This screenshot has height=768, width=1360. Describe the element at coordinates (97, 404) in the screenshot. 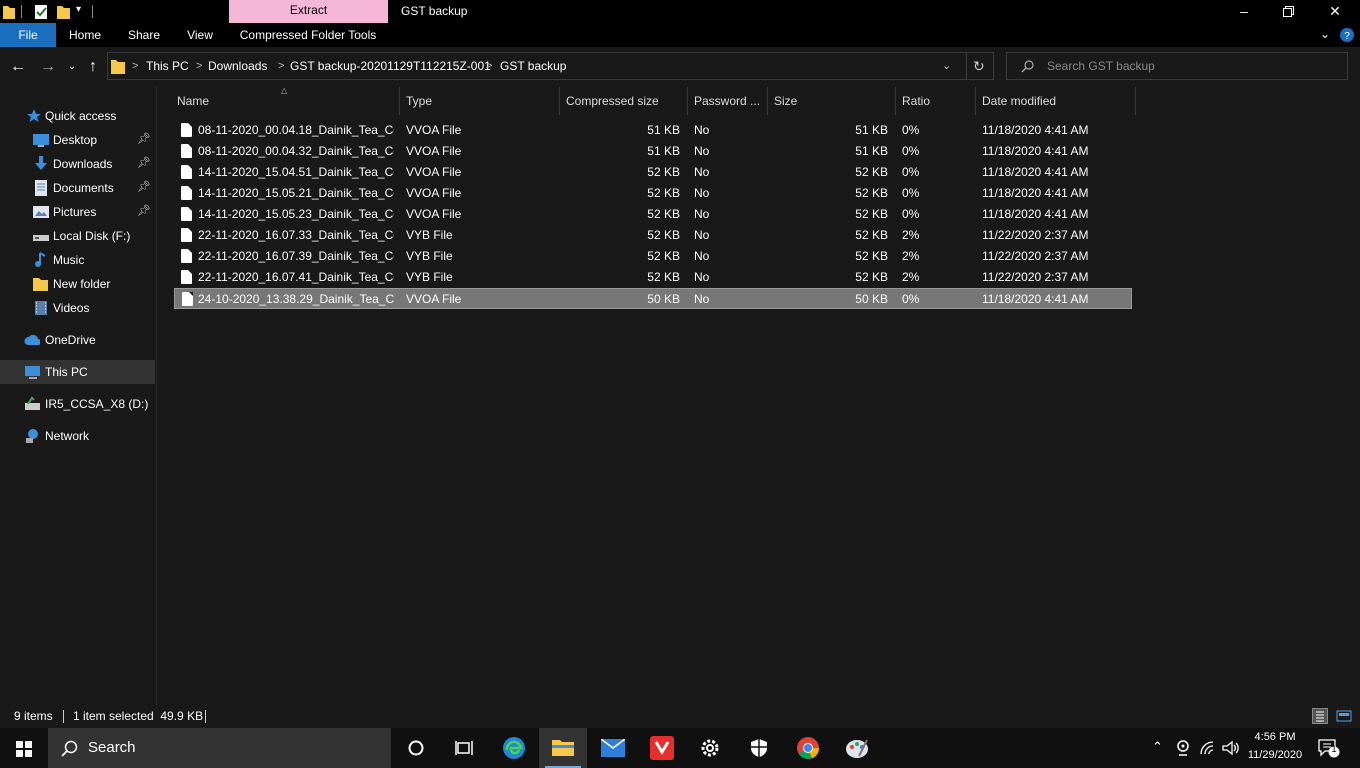

I see `nav-label: IR5_CCSA_X8 (D:)` at that location.